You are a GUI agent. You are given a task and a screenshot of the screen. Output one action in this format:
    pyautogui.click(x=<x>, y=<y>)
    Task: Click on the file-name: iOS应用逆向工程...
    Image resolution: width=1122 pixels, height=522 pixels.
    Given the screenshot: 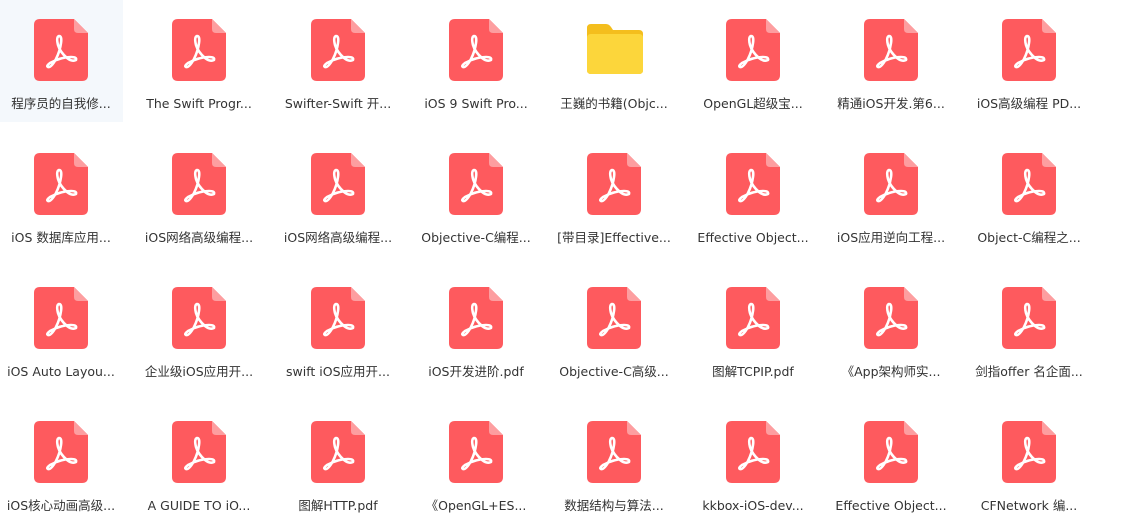 What is the action you would take?
    pyautogui.click(x=891, y=237)
    